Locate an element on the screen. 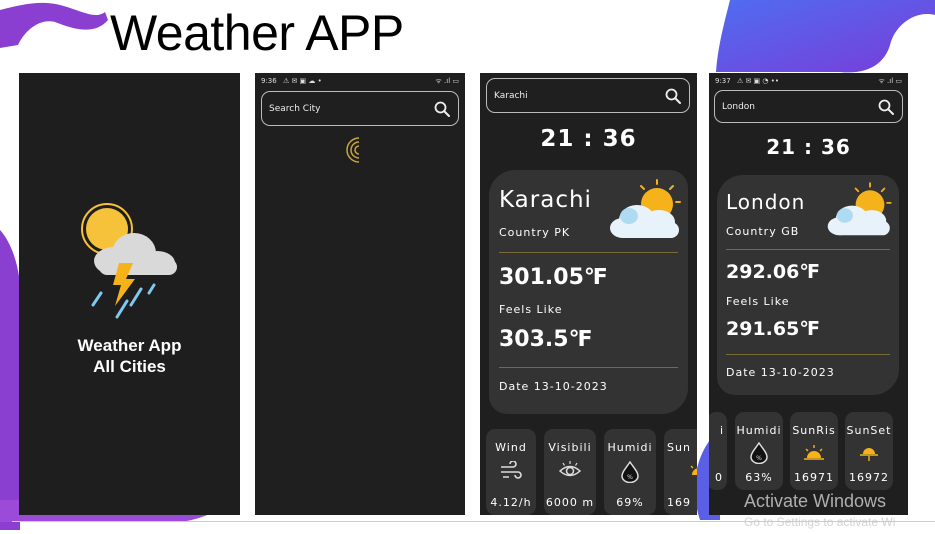 The height and width of the screenshot is (534, 935). splash-title: Weather App is located at coordinates (129, 345).